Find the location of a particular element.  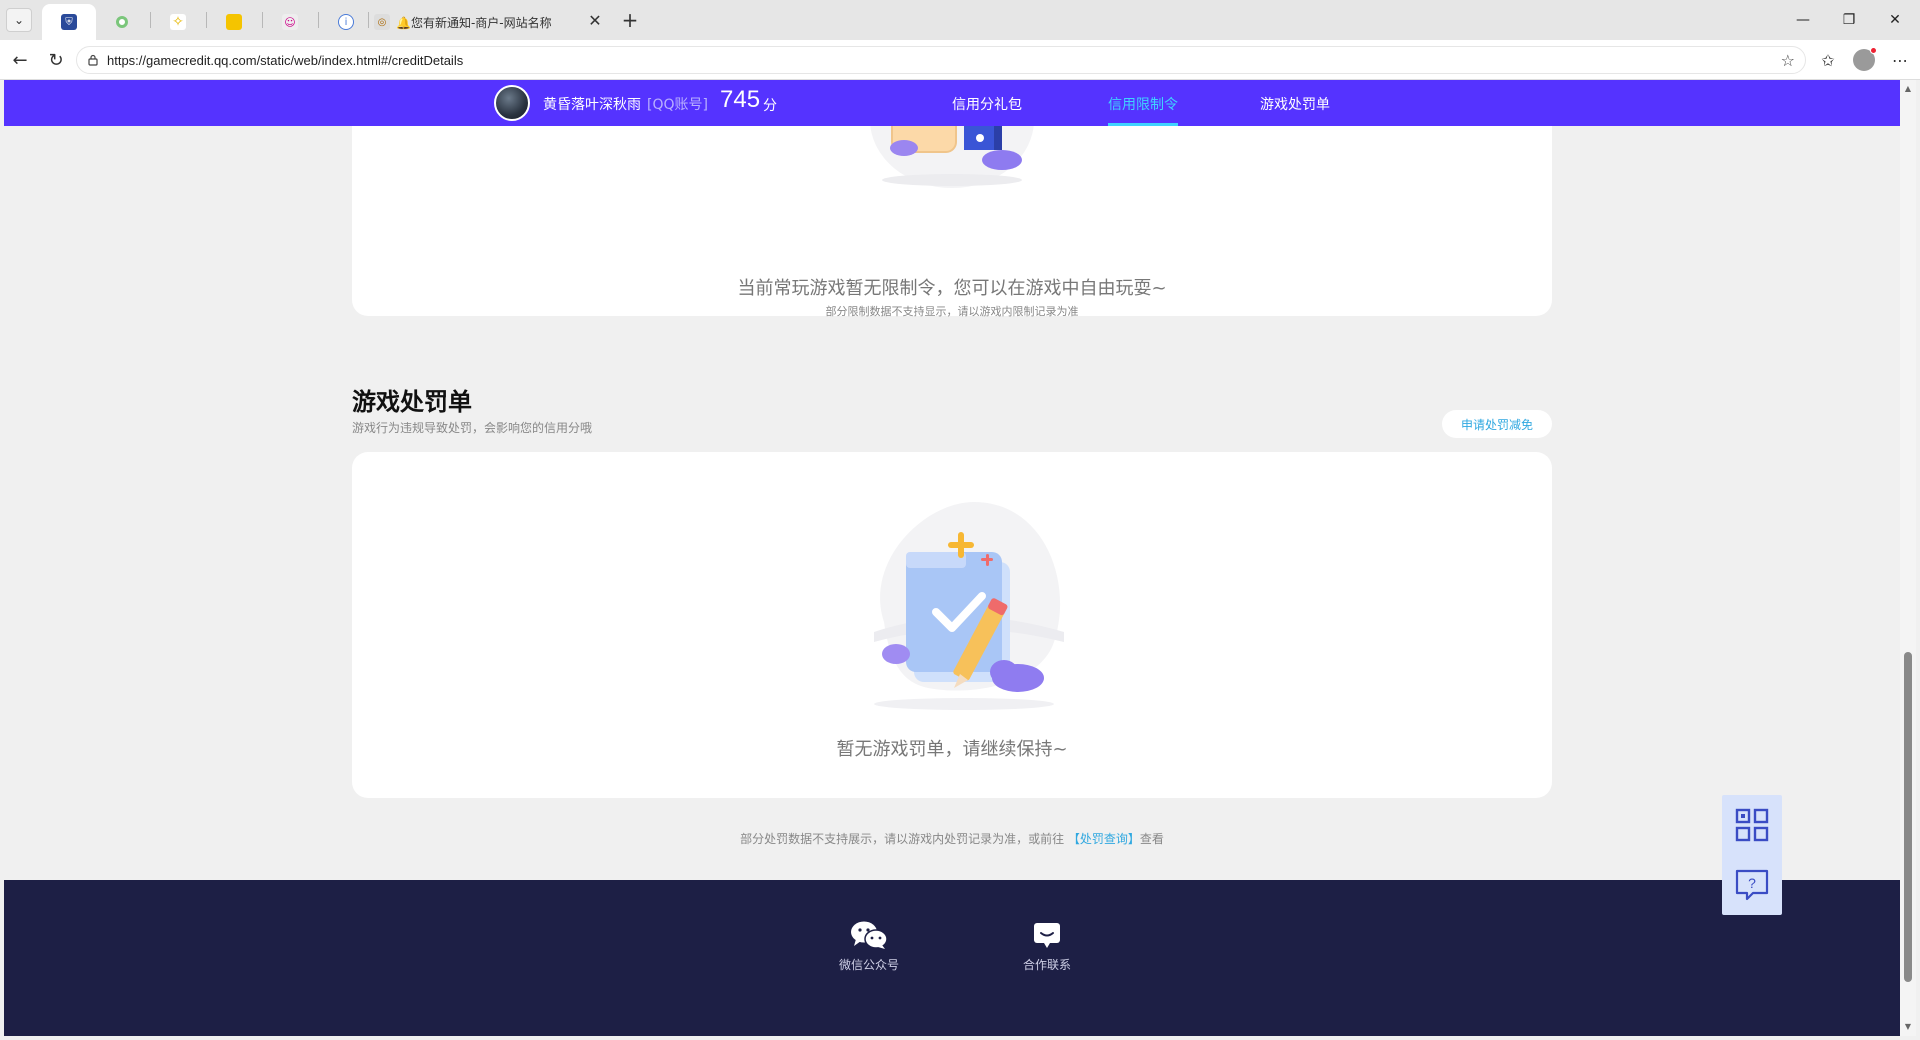

scroll-up-arrow-icon: ▲ is located at coordinates (1908, 89).